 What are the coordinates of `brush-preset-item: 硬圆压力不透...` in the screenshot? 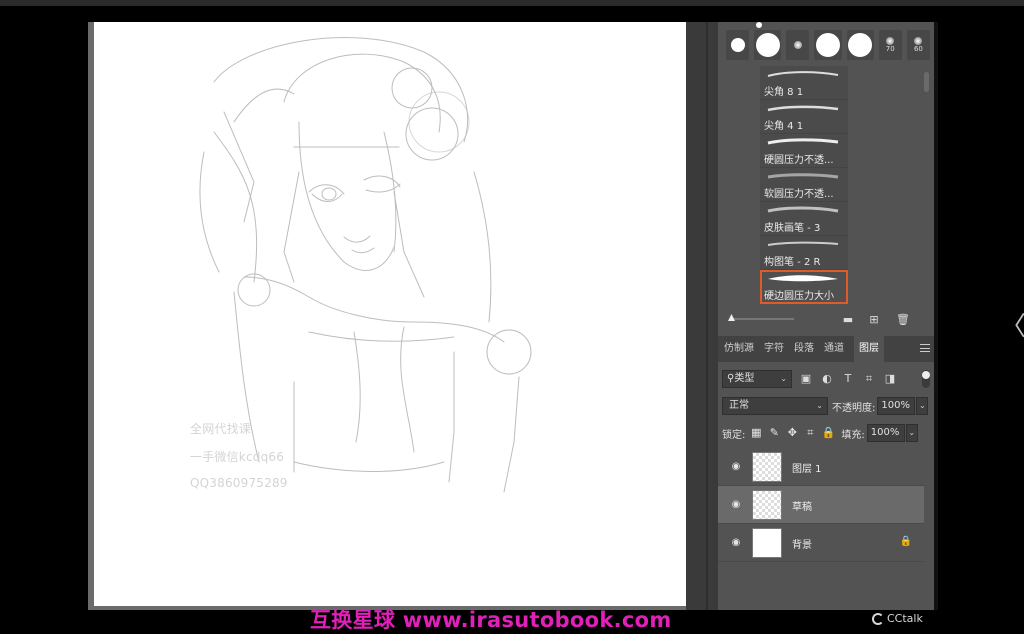 It's located at (804, 151).